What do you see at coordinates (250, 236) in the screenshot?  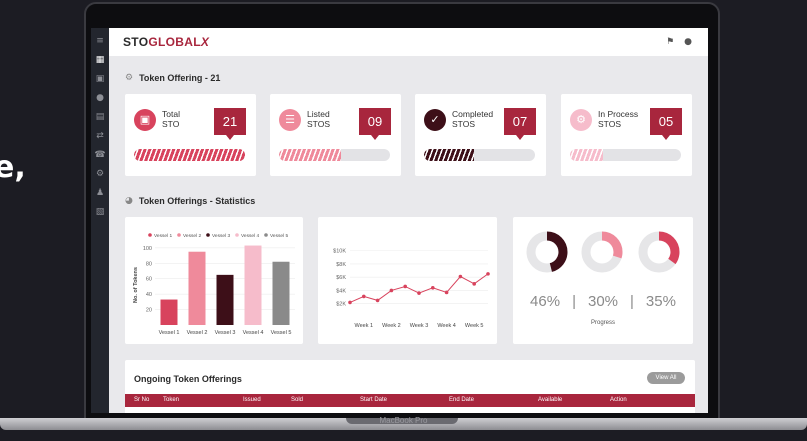 I see `legend-label: Vessel 4` at bounding box center [250, 236].